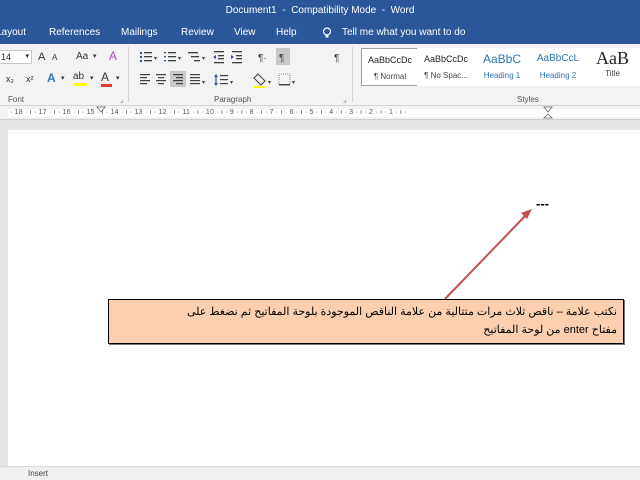  What do you see at coordinates (30, 79) in the screenshot?
I see `superscript-button: x²` at bounding box center [30, 79].